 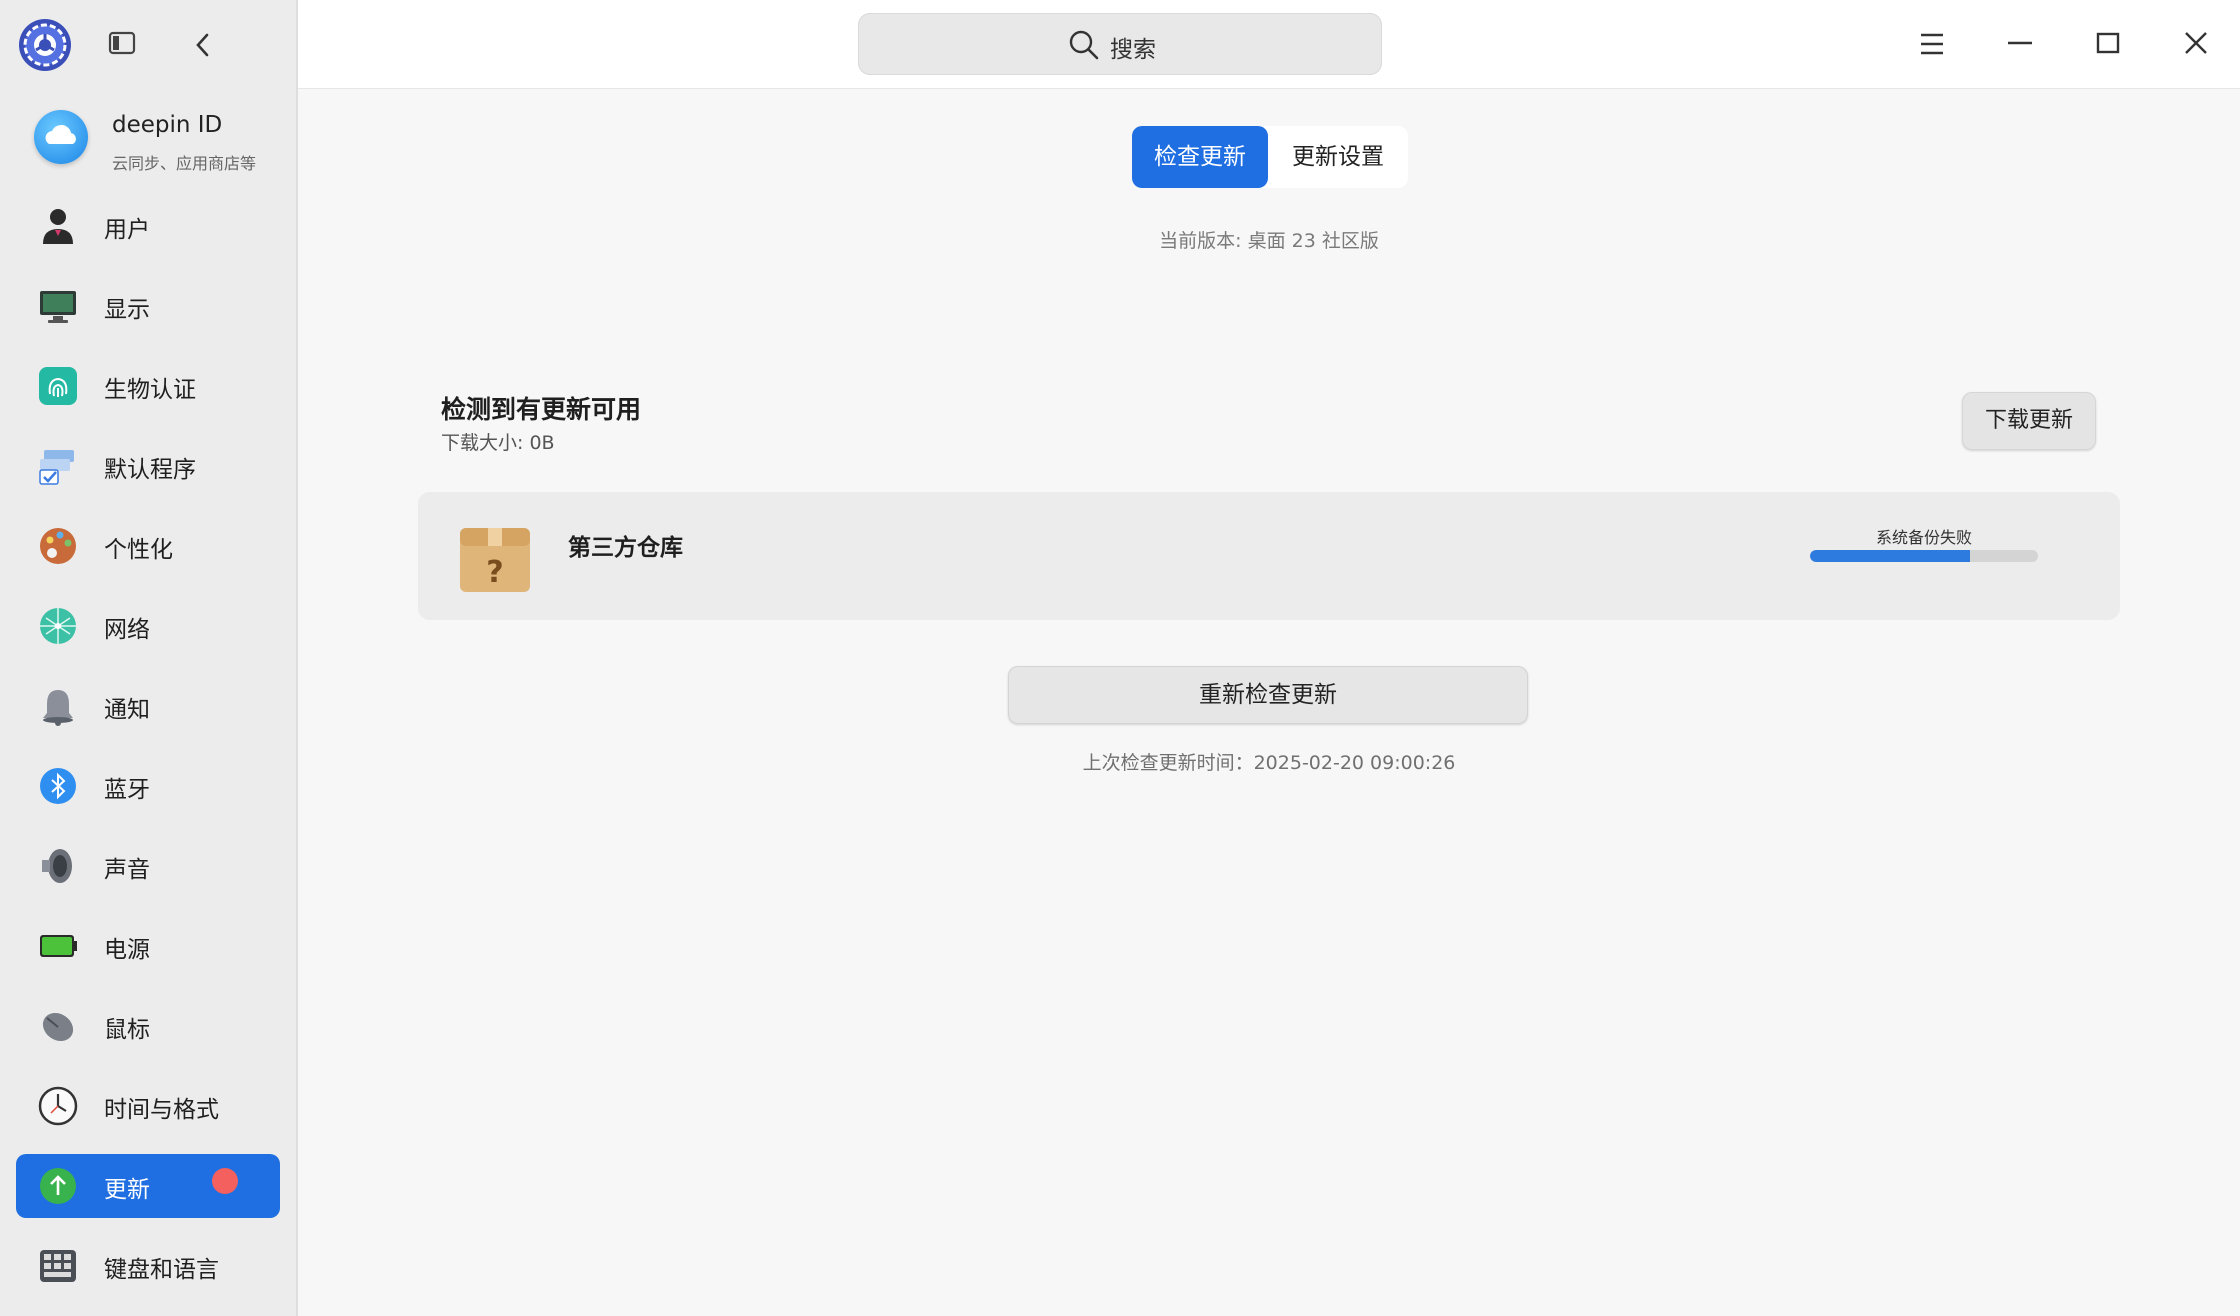 I want to click on sidebar-item-keyboard: 键盘和语言, so click(x=148, y=1266).